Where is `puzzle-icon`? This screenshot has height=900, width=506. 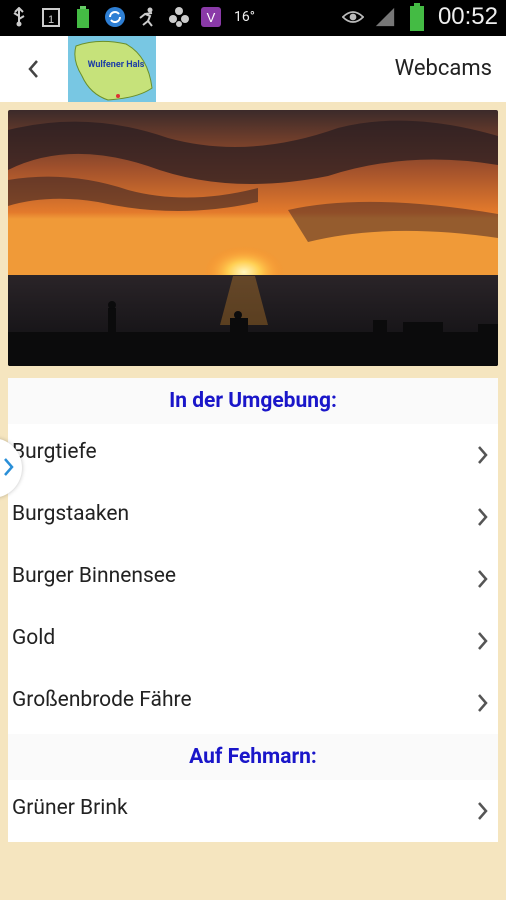 puzzle-icon is located at coordinates (179, 17).